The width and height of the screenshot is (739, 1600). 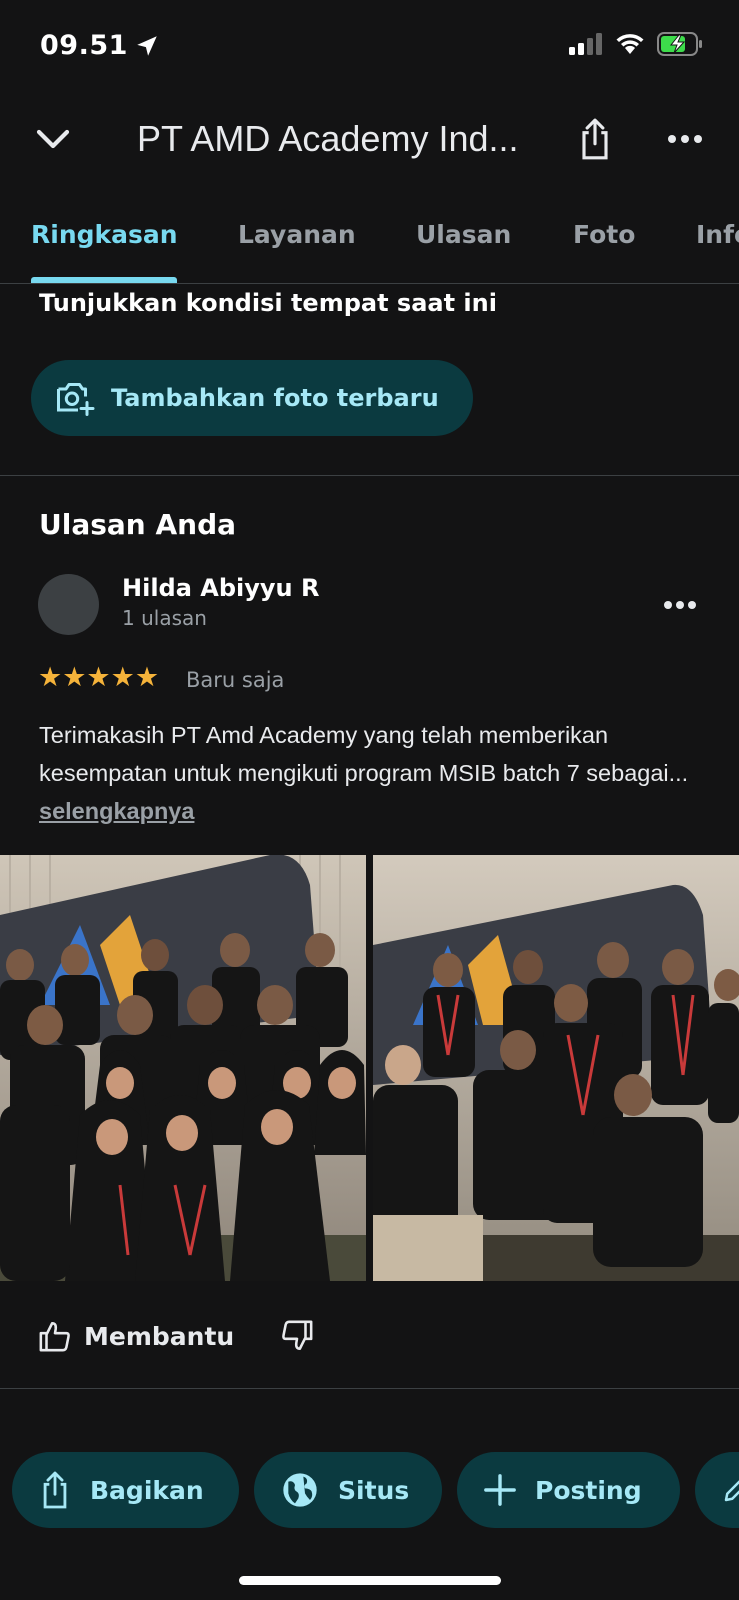 What do you see at coordinates (220, 588) in the screenshot?
I see `reviewer-name: Hilda Abiyyu R` at bounding box center [220, 588].